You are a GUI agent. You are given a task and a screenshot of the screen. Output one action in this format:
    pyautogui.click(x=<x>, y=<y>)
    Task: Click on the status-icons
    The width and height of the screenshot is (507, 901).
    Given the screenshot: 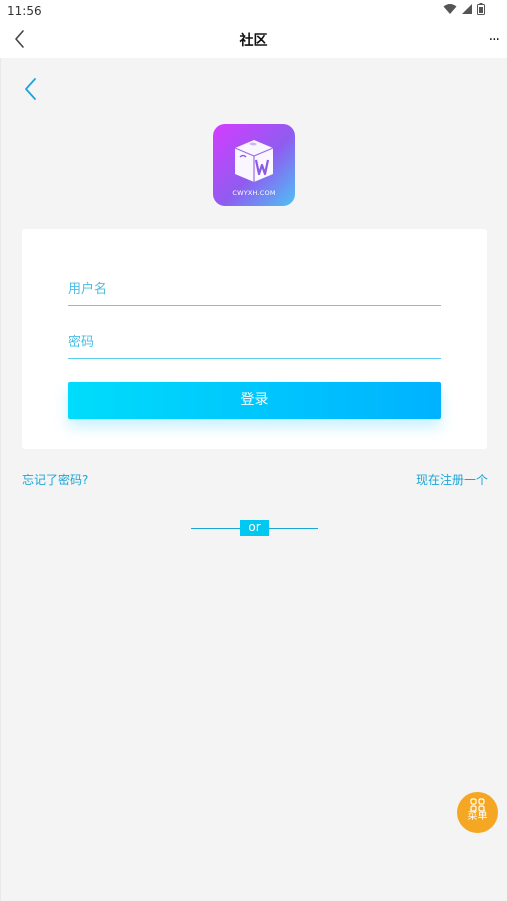 What is the action you would take?
    pyautogui.click(x=464, y=9)
    